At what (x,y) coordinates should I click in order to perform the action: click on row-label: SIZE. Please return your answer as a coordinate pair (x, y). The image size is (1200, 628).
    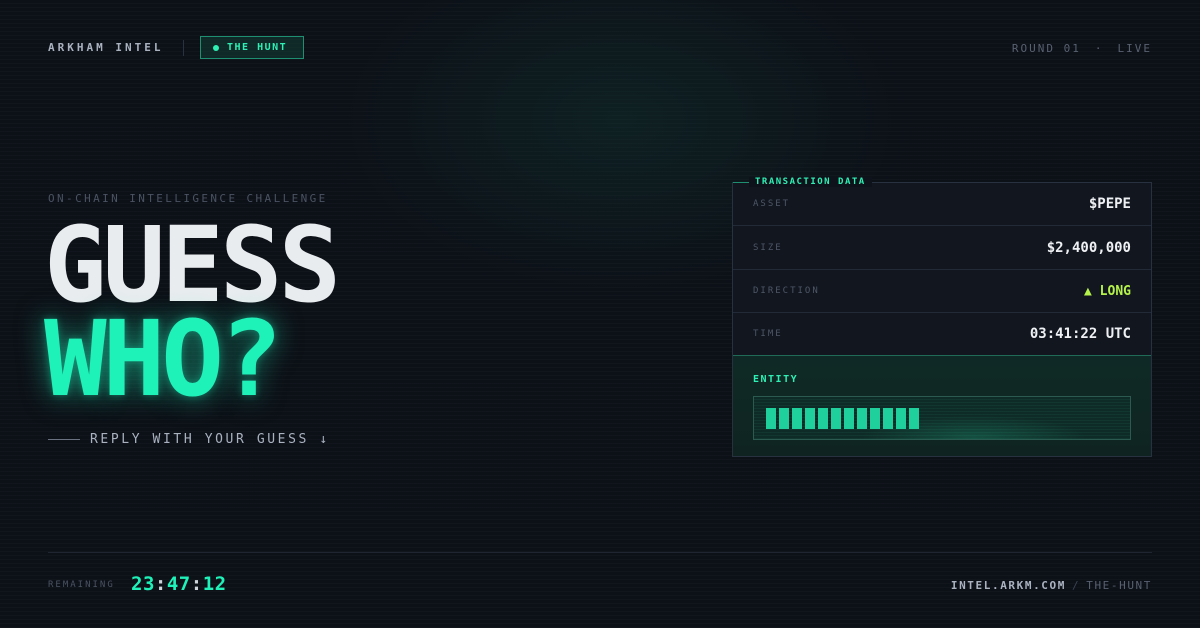
    Looking at the image, I should click on (768, 248).